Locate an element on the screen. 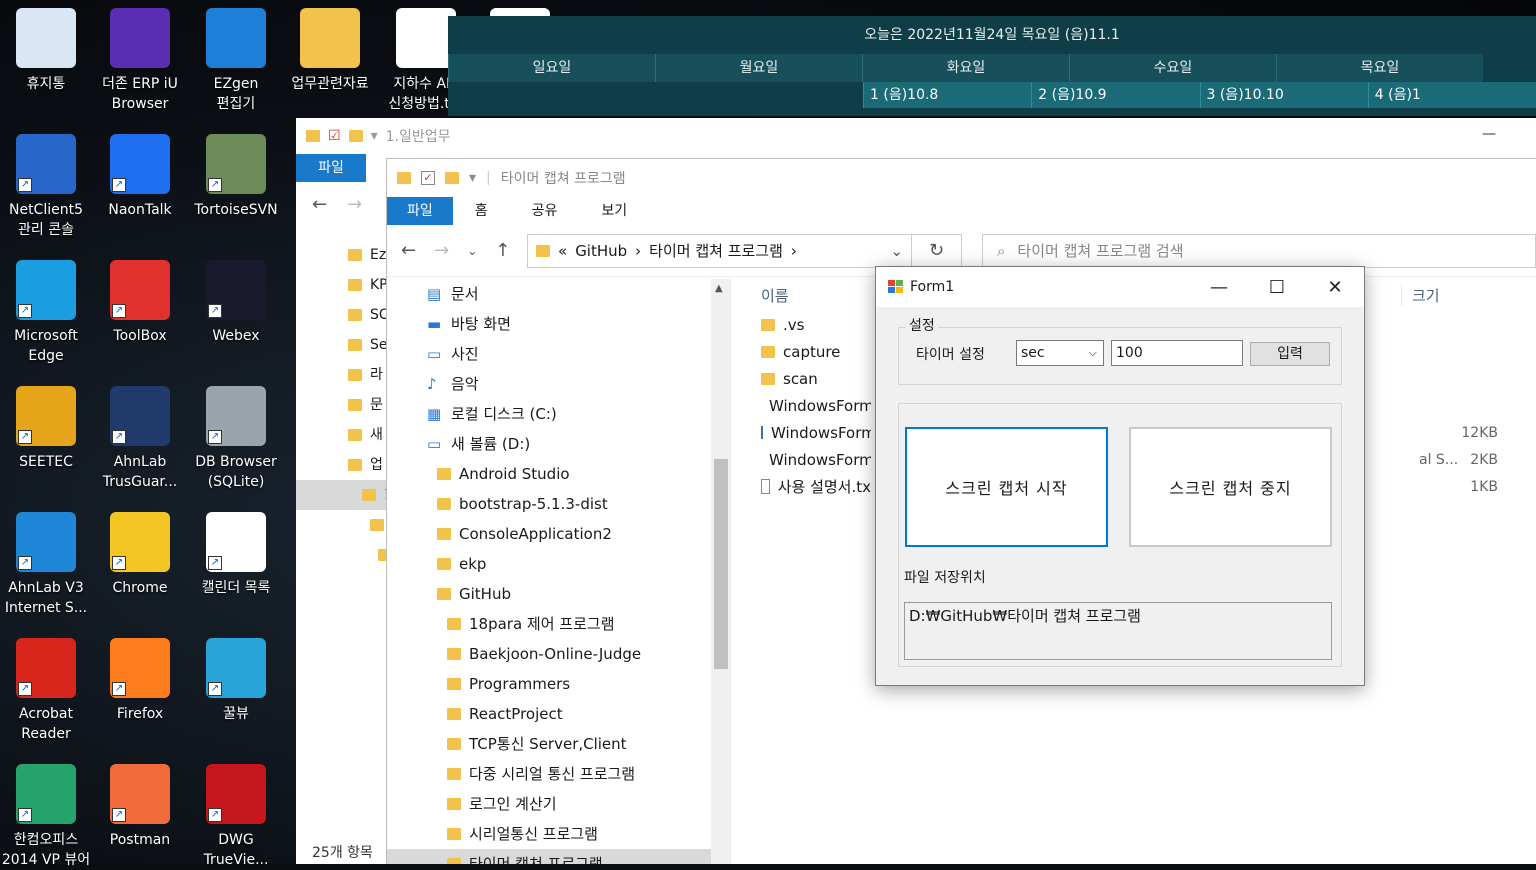 The width and height of the screenshot is (1536, 870). desktop-shortcut: ↗ 캘린더 목록 is located at coordinates (236, 555).